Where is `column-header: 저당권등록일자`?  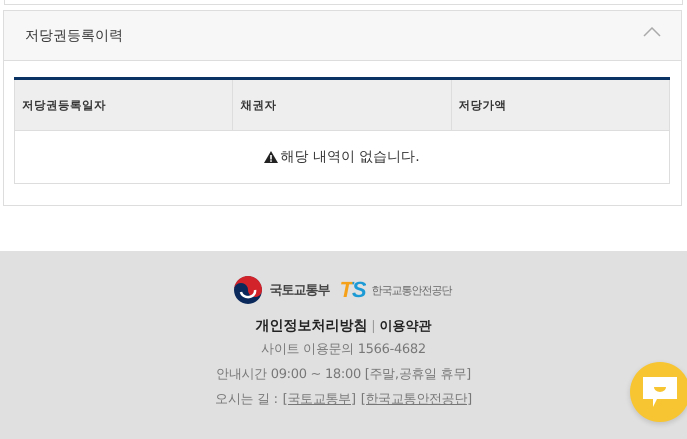
column-header: 저당권등록일자 is located at coordinates (123, 104).